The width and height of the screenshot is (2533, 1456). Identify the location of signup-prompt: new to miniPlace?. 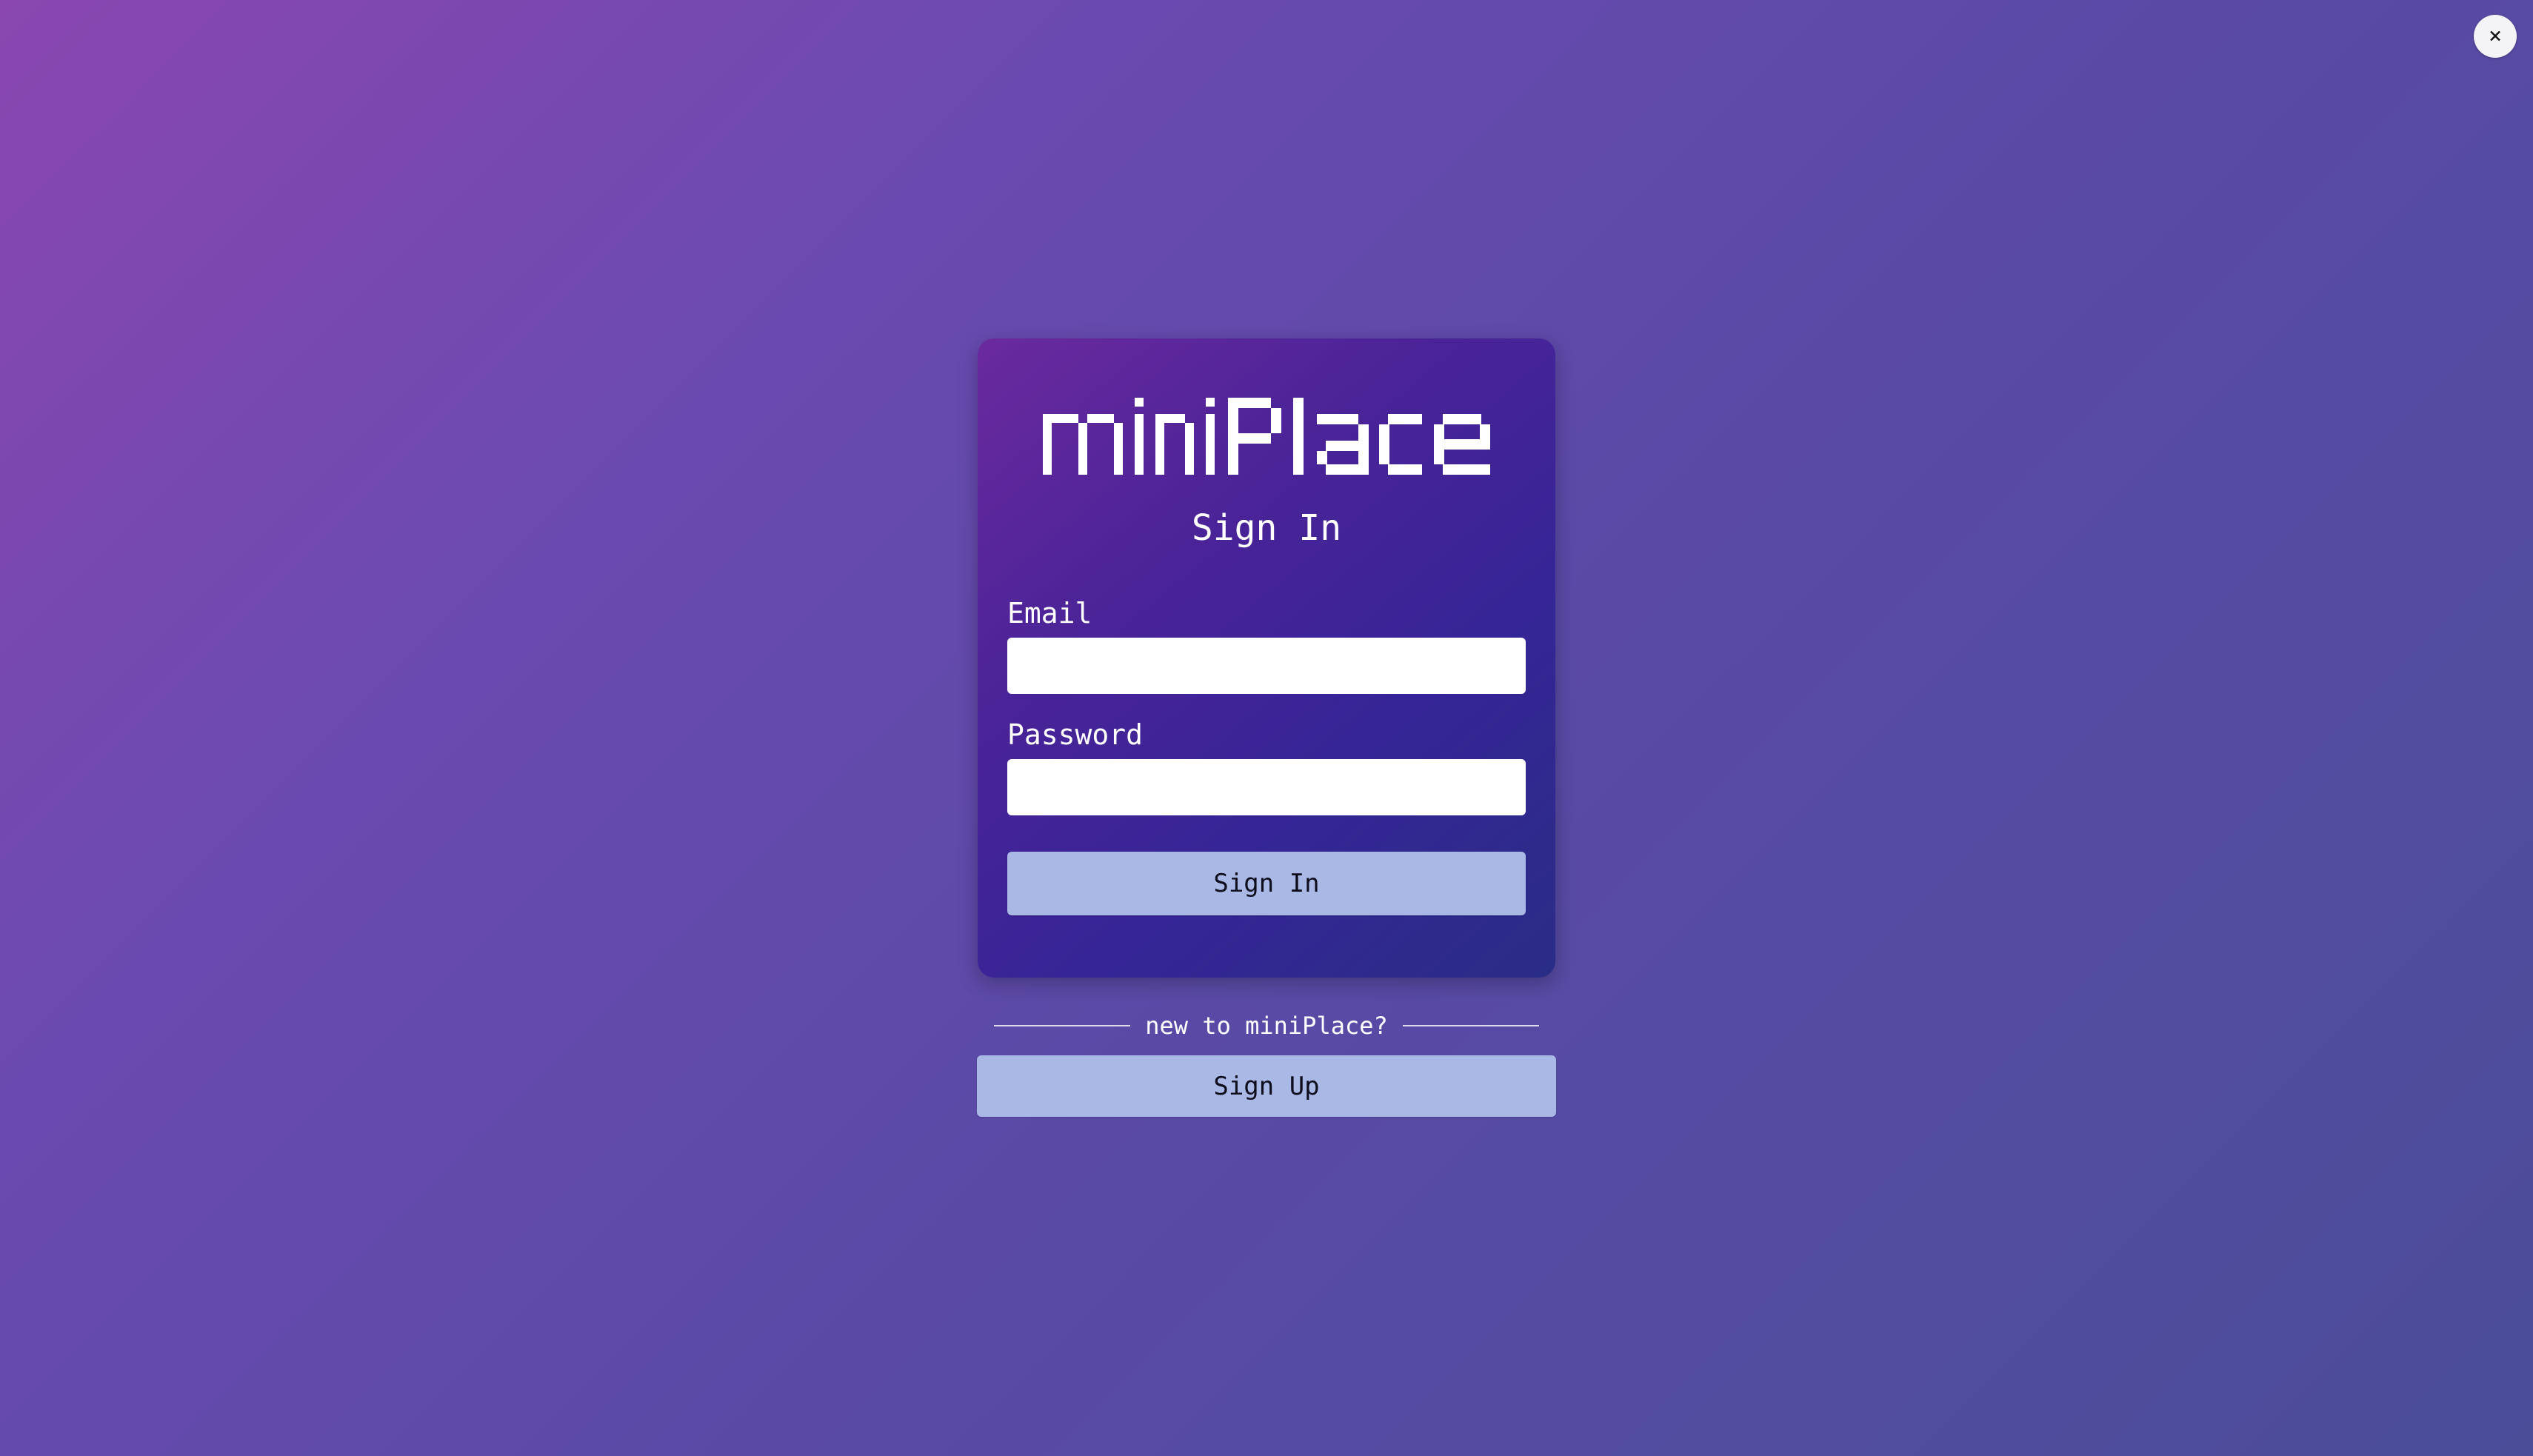
(1266, 1026).